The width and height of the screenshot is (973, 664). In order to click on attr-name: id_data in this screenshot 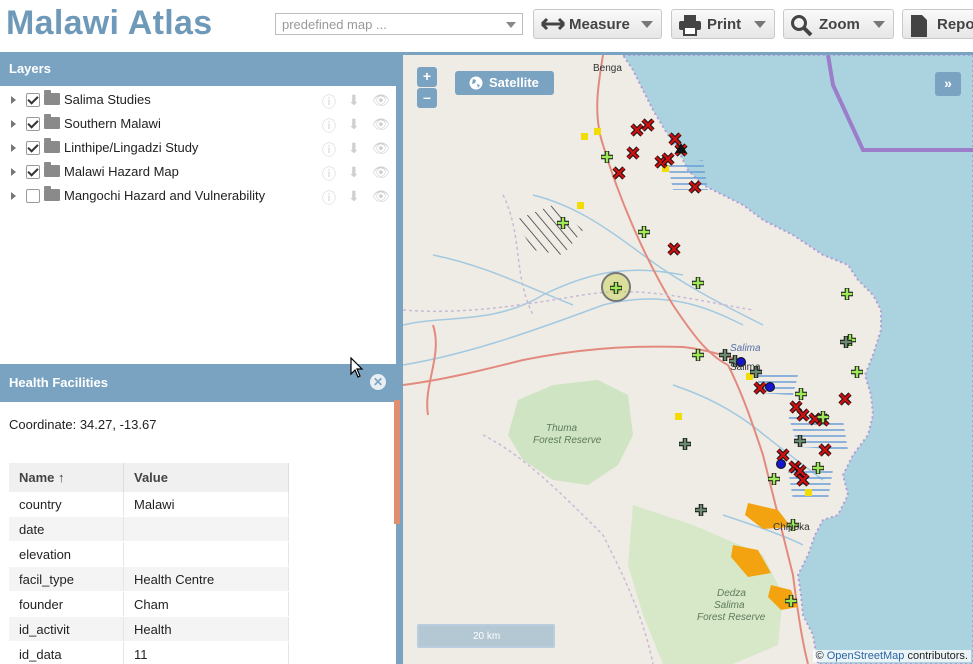, I will do `click(66, 652)`.